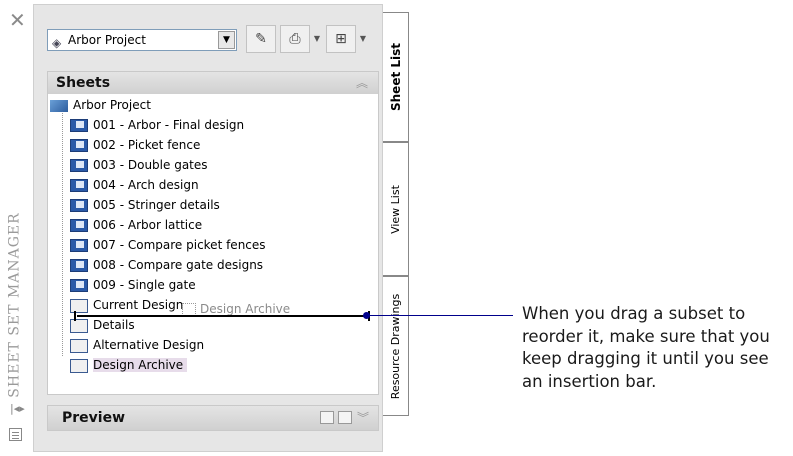 The image size is (793, 456). Describe the element at coordinates (57, 43) in the screenshot. I see `sheet-set-icon: ◈` at that location.